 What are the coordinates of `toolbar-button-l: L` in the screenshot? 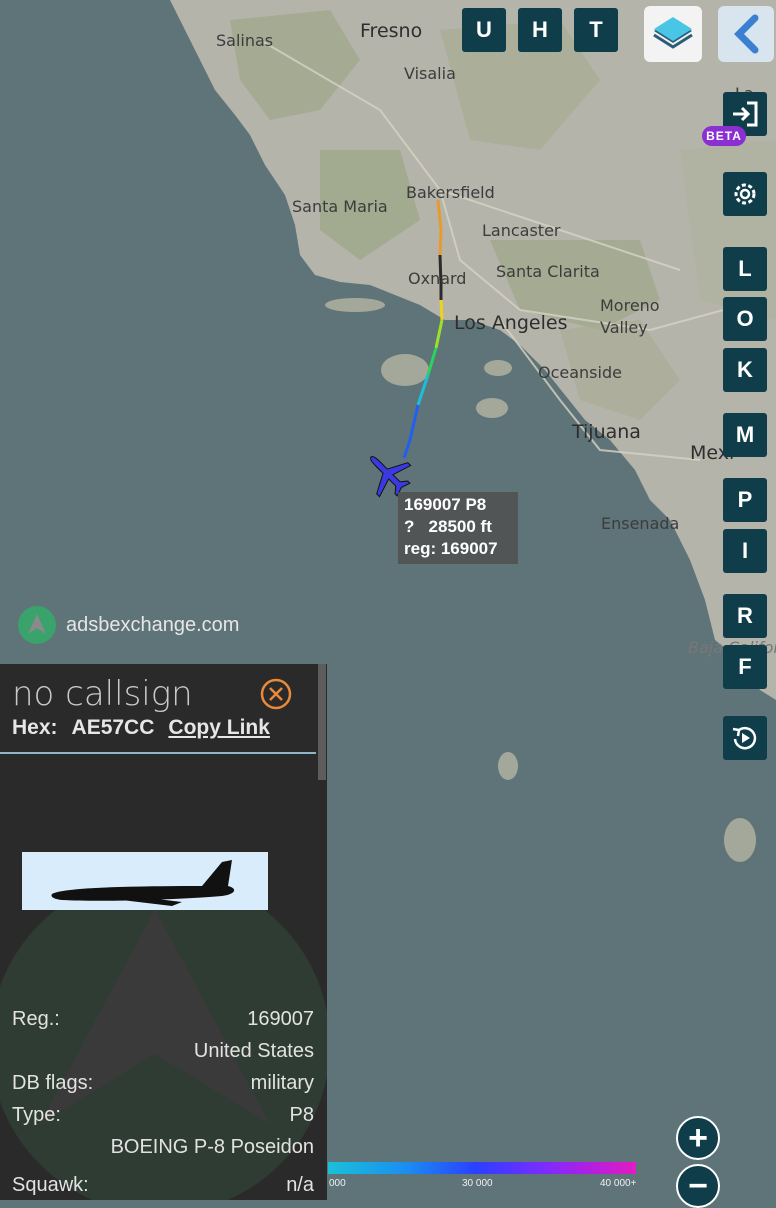 It's located at (745, 269).